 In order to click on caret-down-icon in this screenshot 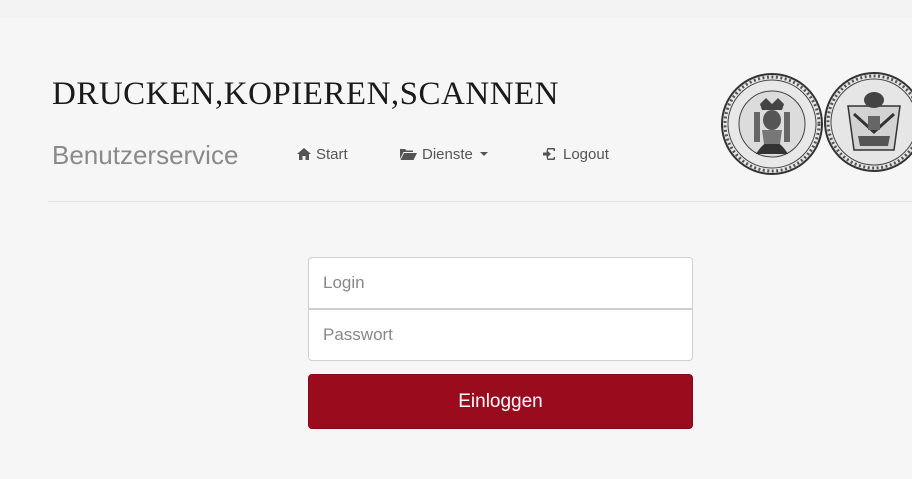, I will do `click(483, 154)`.